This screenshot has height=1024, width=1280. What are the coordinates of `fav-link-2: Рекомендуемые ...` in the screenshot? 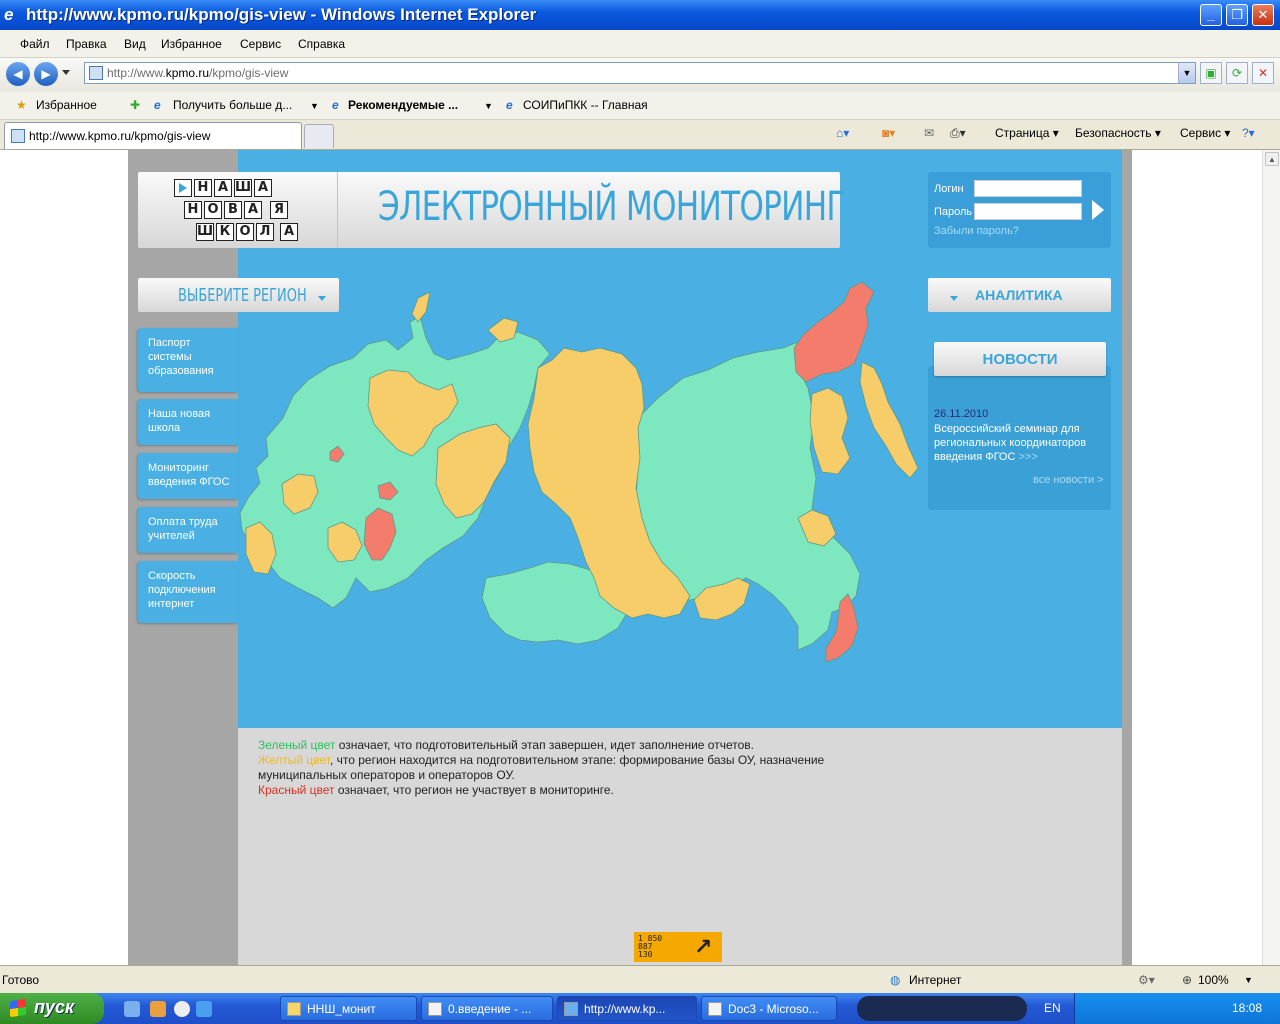 It's located at (403, 105).